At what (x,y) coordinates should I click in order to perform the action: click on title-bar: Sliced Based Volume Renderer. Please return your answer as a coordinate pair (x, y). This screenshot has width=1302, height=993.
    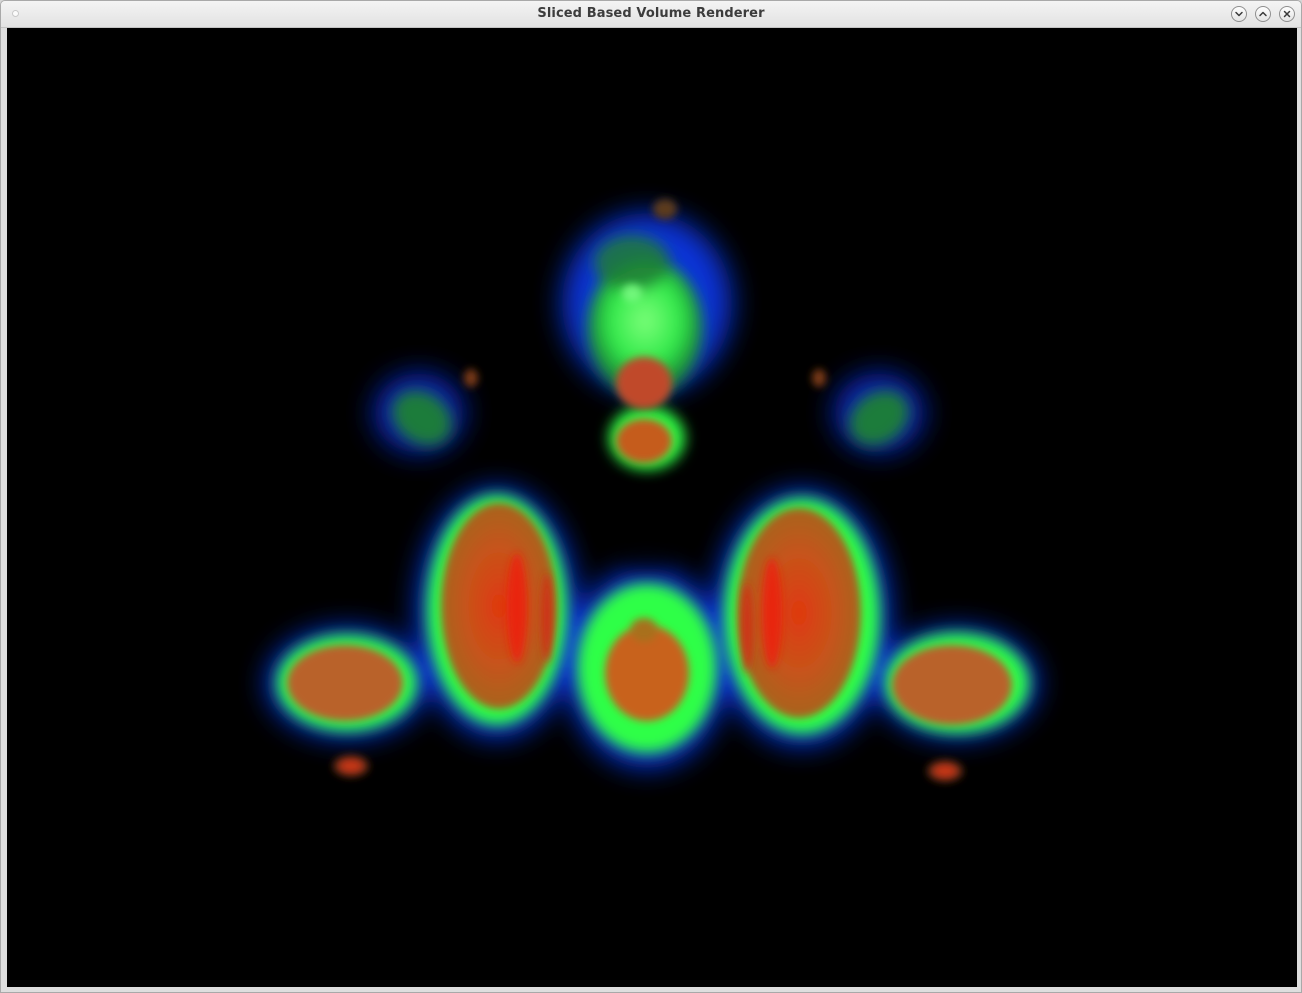
    Looking at the image, I should click on (651, 14).